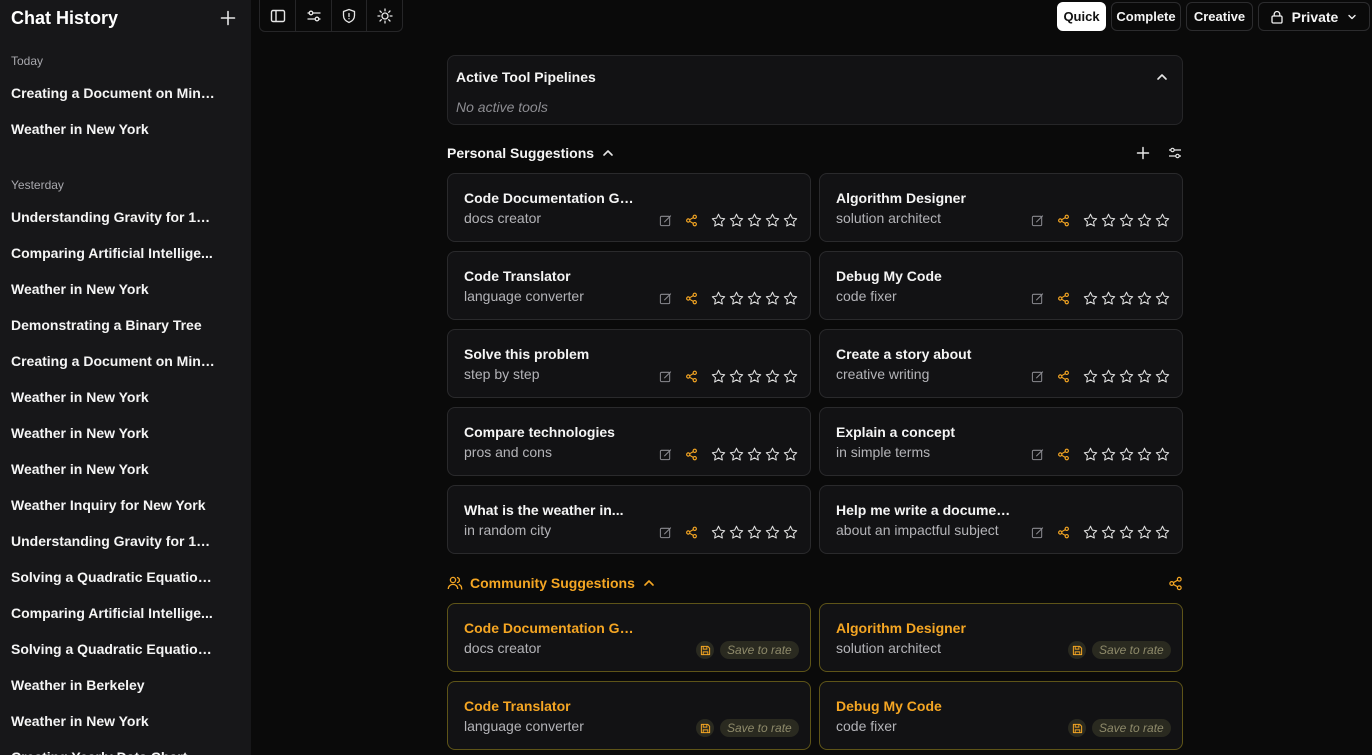 Image resolution: width=1372 pixels, height=755 pixels. What do you see at coordinates (629, 441) in the screenshot?
I see `personal-suggestion-card: Compare technologies pros and cons` at bounding box center [629, 441].